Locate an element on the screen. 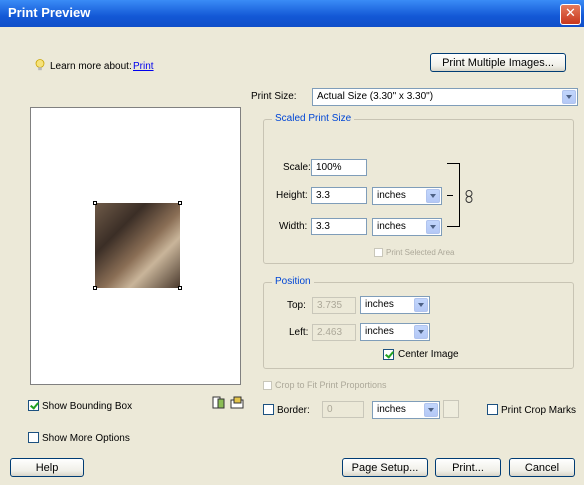 Image resolution: width=584 pixels, height=485 pixels. lightbulb-icon is located at coordinates (40, 65).